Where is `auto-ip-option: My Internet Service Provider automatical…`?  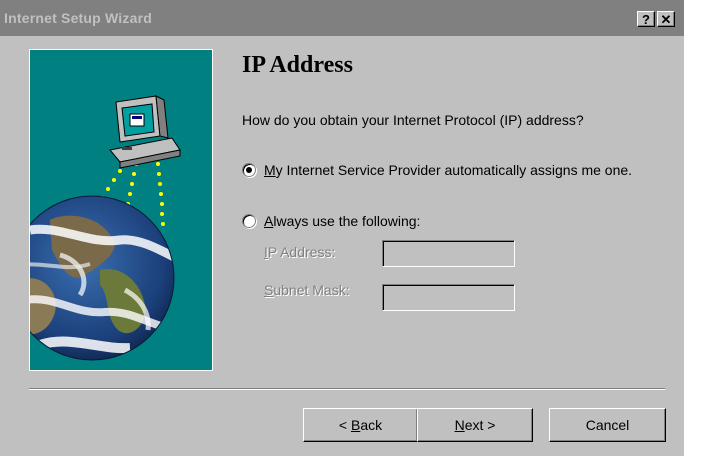
auto-ip-option: My Internet Service Provider automatical… is located at coordinates (443, 170).